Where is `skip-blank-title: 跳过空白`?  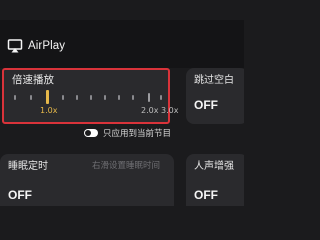
skip-blank-title: 跳过空白 is located at coordinates (214, 80).